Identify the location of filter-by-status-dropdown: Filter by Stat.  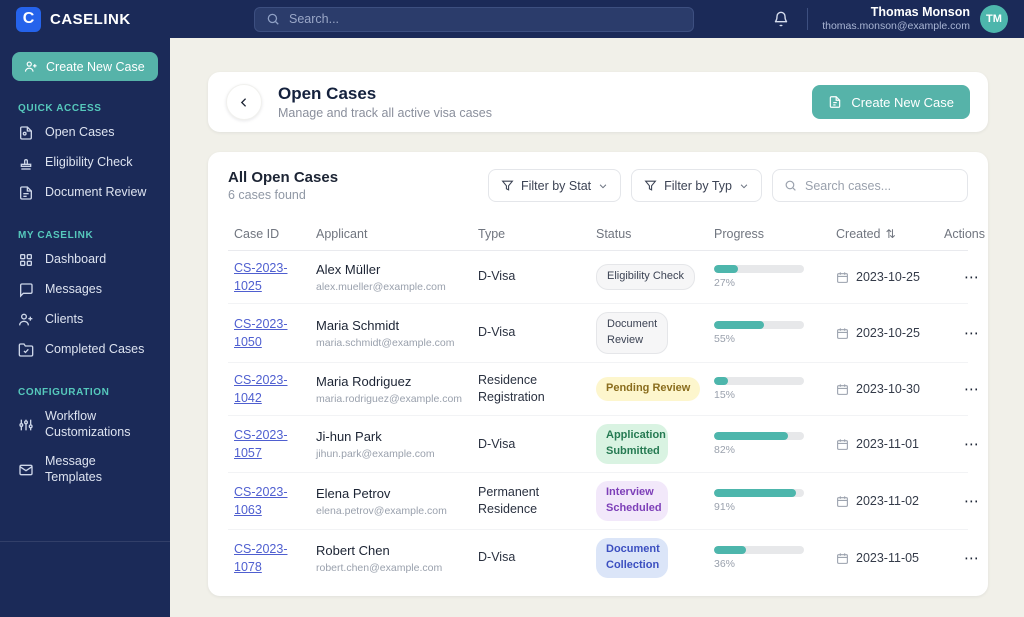
(554, 185).